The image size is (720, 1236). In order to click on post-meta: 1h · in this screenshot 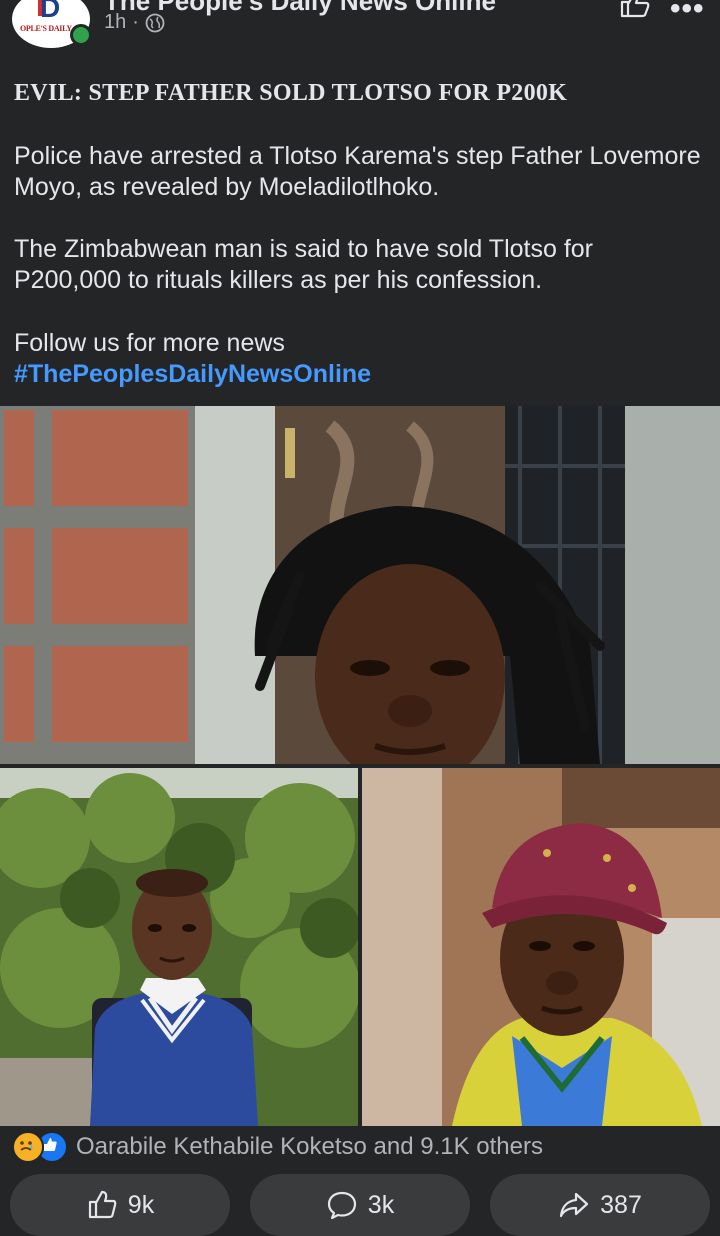, I will do `click(134, 22)`.